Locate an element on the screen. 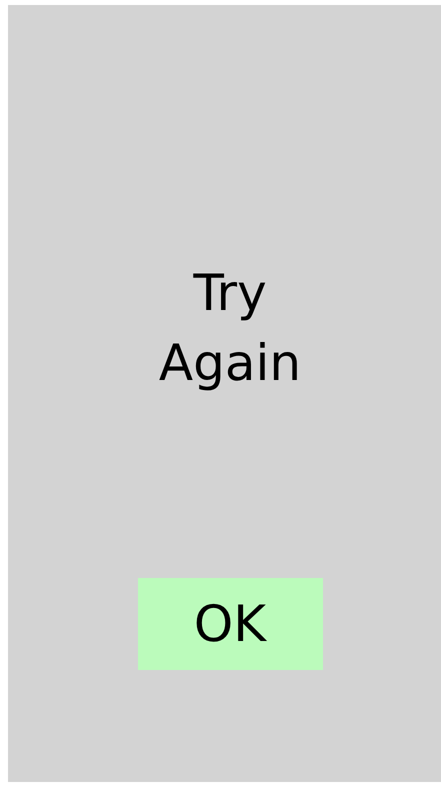  ok-button: OK is located at coordinates (230, 624).